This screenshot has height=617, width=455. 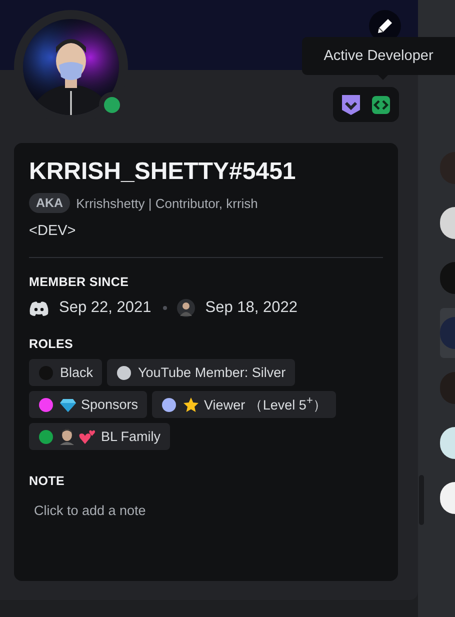 What do you see at coordinates (379, 56) in the screenshot?
I see `tooltip-text: Active Developer` at bounding box center [379, 56].